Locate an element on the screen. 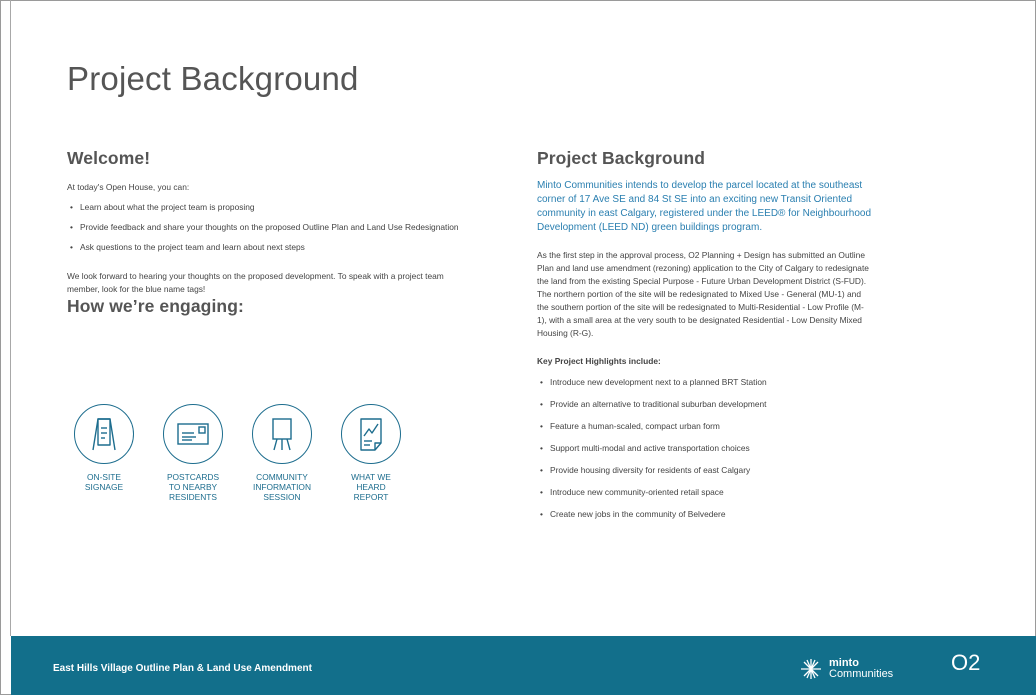 The width and height of the screenshot is (1036, 695). page-title: Project Background is located at coordinates (213, 78).